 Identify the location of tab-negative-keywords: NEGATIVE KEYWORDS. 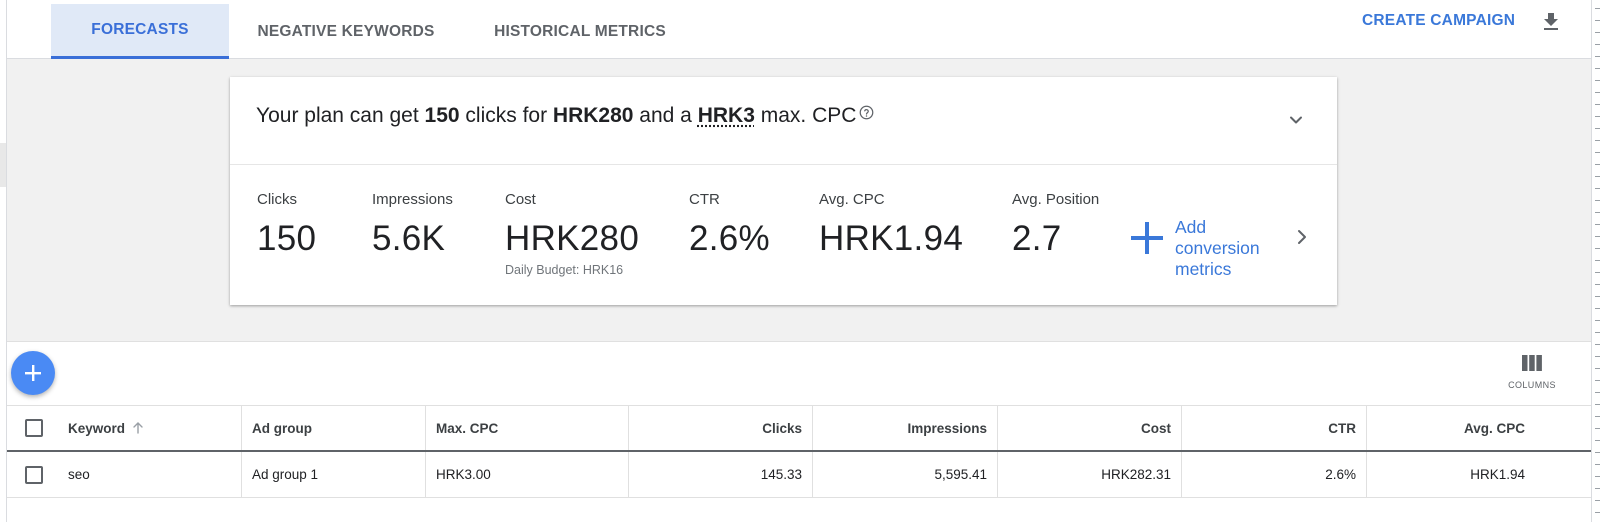
(346, 31).